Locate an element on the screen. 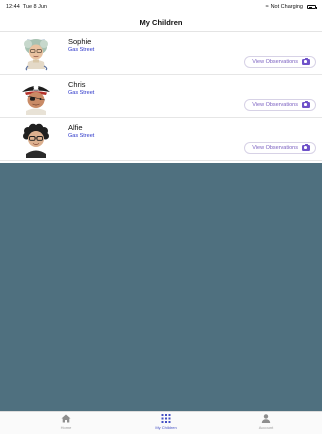 The width and height of the screenshot is (322, 434). sophie-avatar is located at coordinates (36, 55).